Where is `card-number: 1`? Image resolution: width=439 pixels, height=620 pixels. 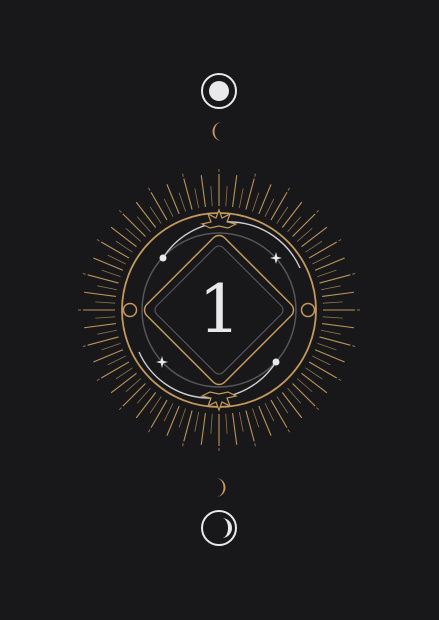
card-number: 1 is located at coordinates (219, 309).